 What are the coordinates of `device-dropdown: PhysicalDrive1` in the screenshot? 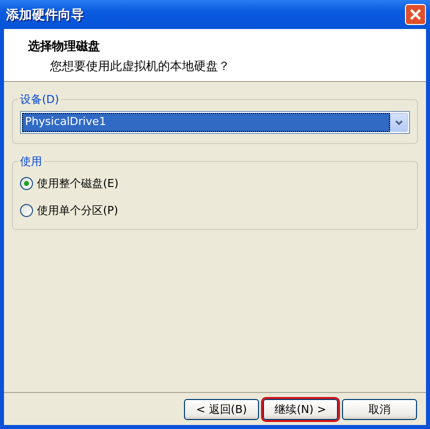 It's located at (215, 122).